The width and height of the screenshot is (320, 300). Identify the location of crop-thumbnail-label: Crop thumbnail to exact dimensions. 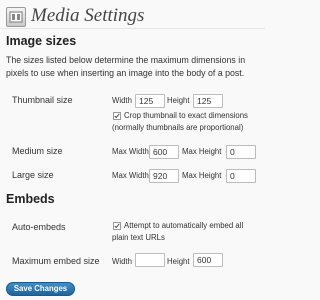
(186, 115).